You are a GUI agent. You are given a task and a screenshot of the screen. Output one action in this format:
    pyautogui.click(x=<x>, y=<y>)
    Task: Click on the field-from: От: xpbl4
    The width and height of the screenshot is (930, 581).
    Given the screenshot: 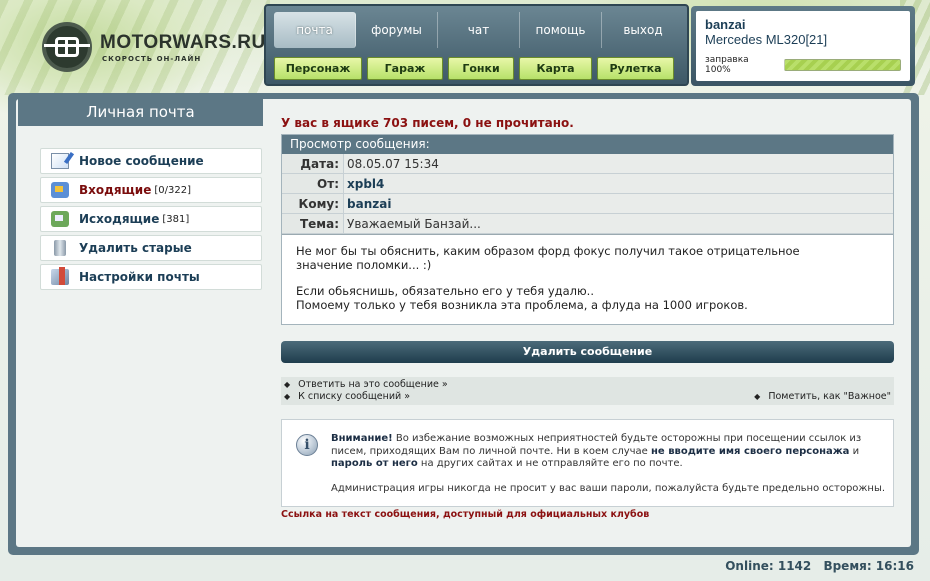 What is the action you would take?
    pyautogui.click(x=587, y=184)
    